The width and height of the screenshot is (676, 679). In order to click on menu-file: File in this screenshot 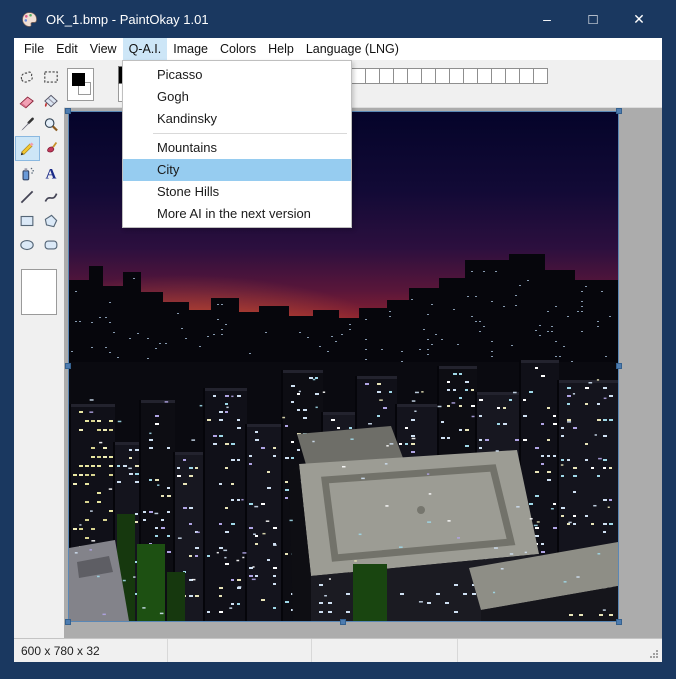, I will do `click(34, 49)`.